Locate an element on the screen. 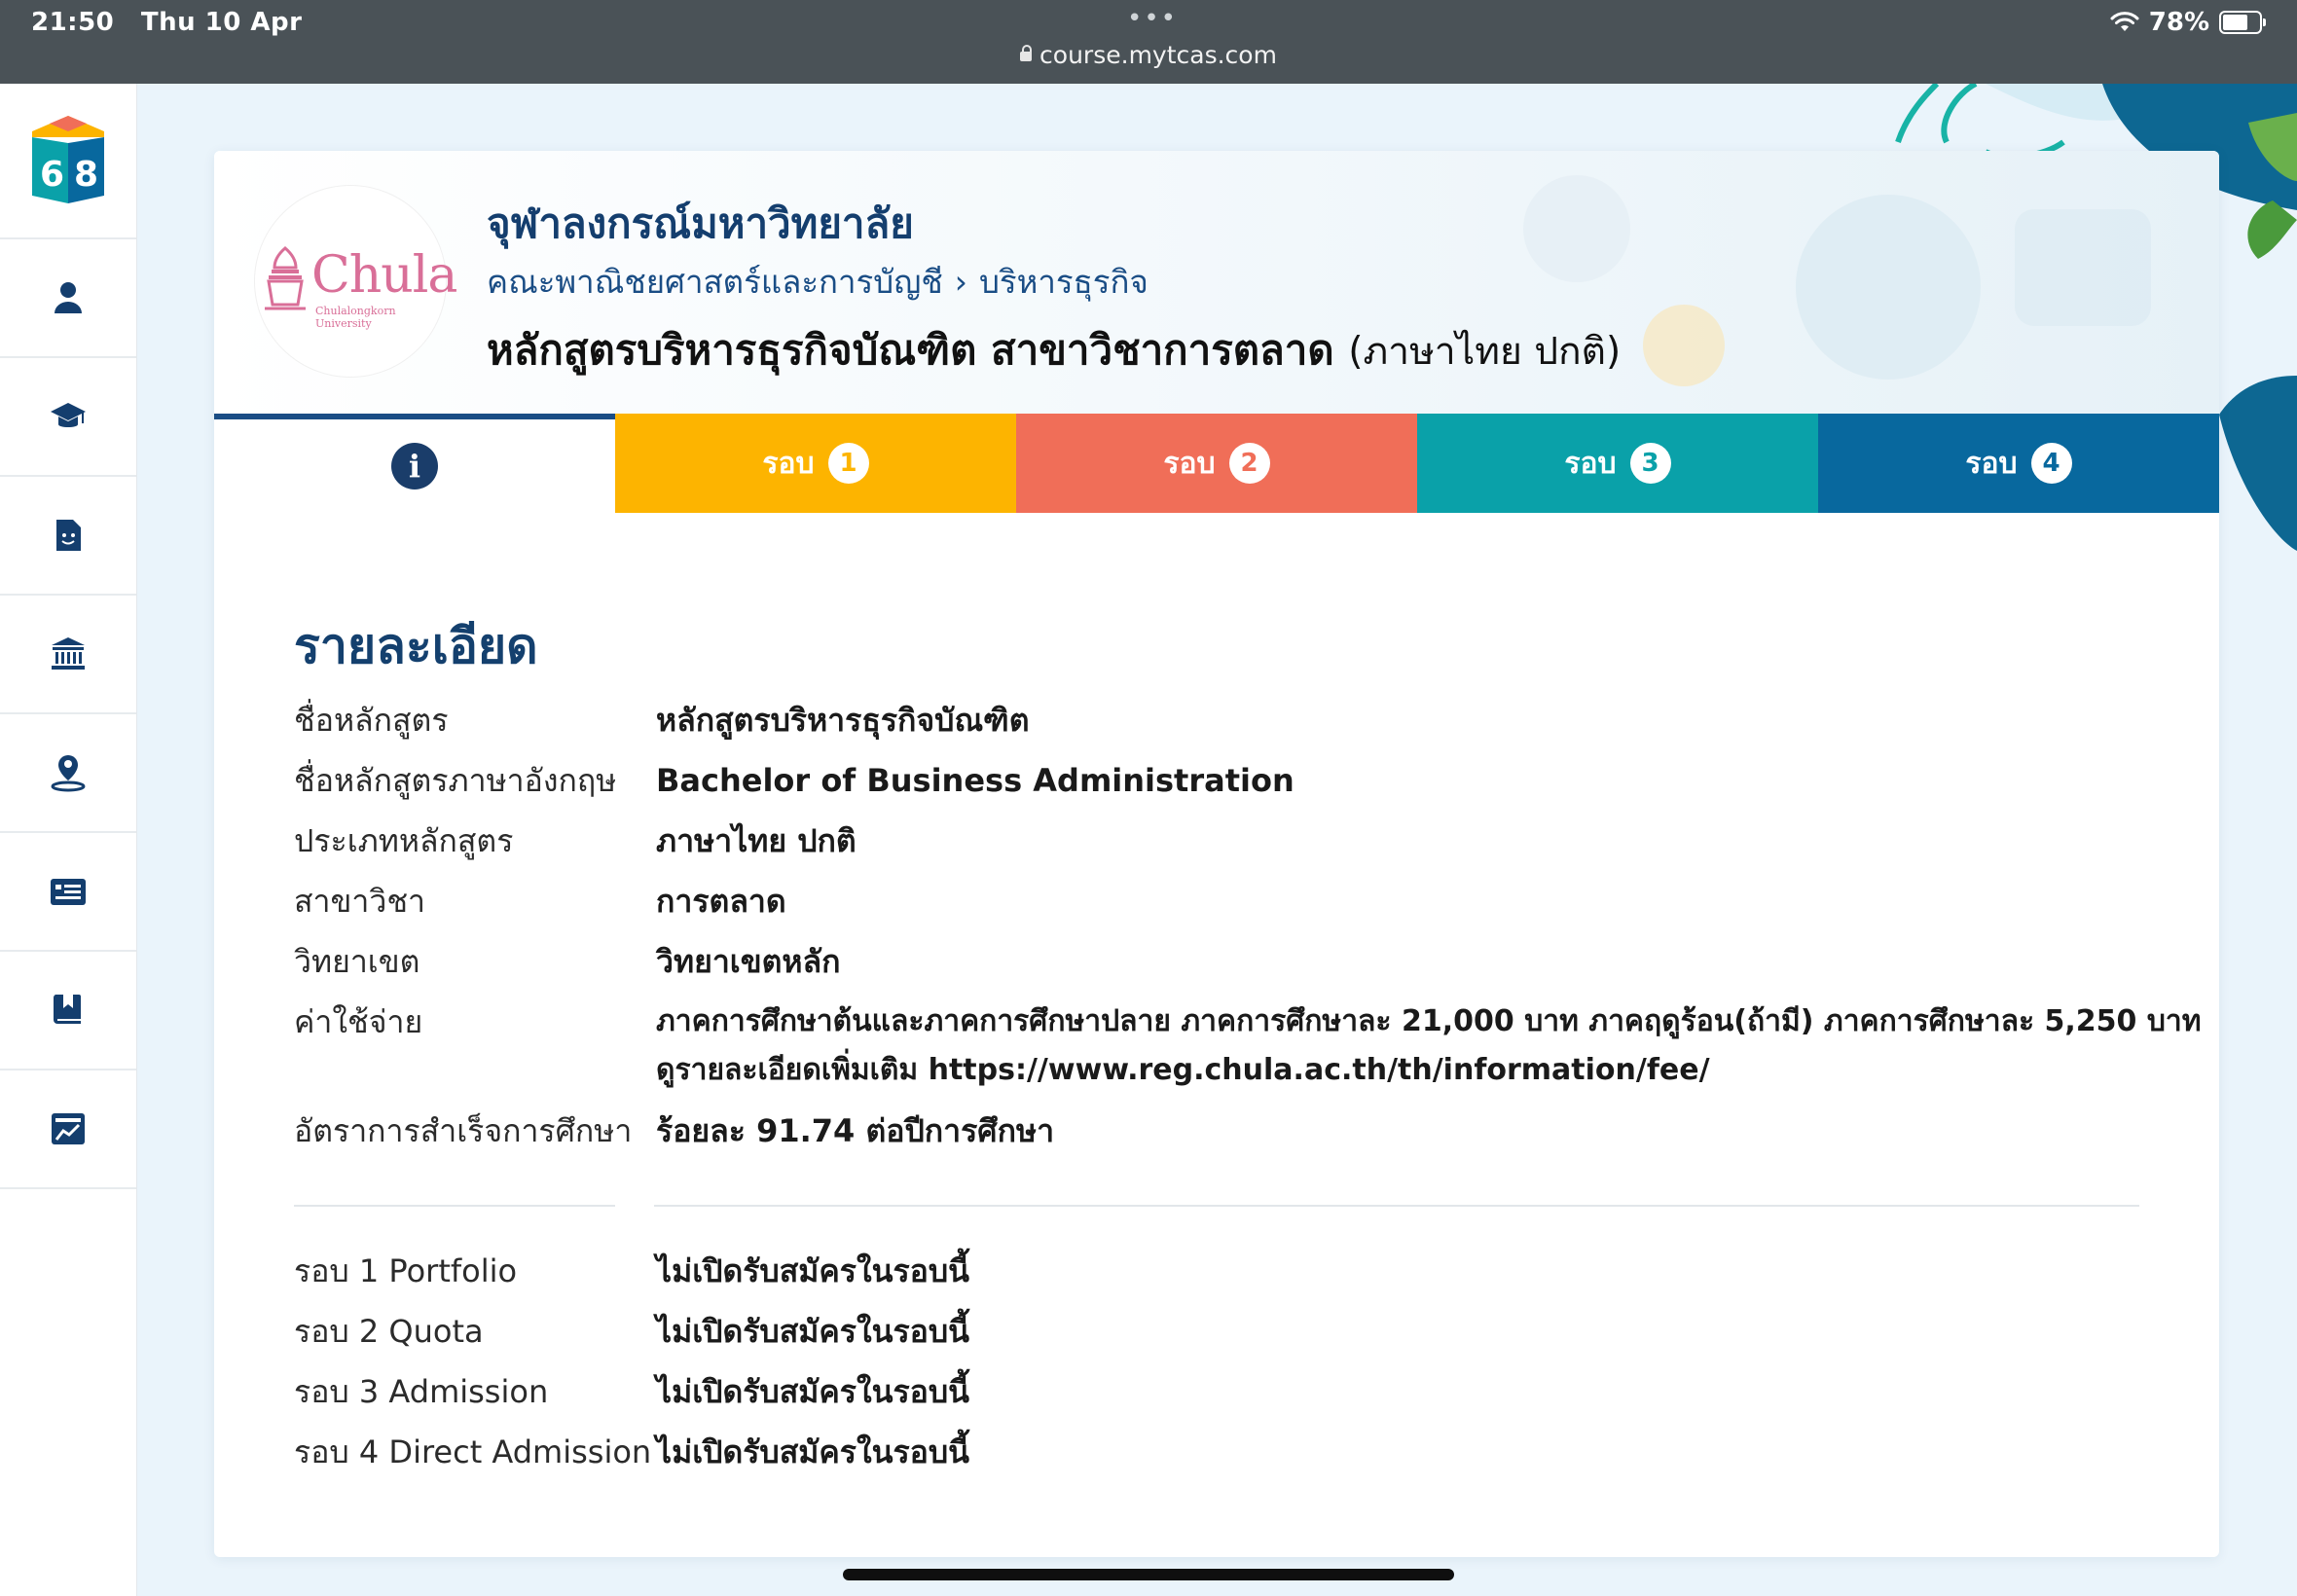  sidebar-item-programs is located at coordinates (68, 417).